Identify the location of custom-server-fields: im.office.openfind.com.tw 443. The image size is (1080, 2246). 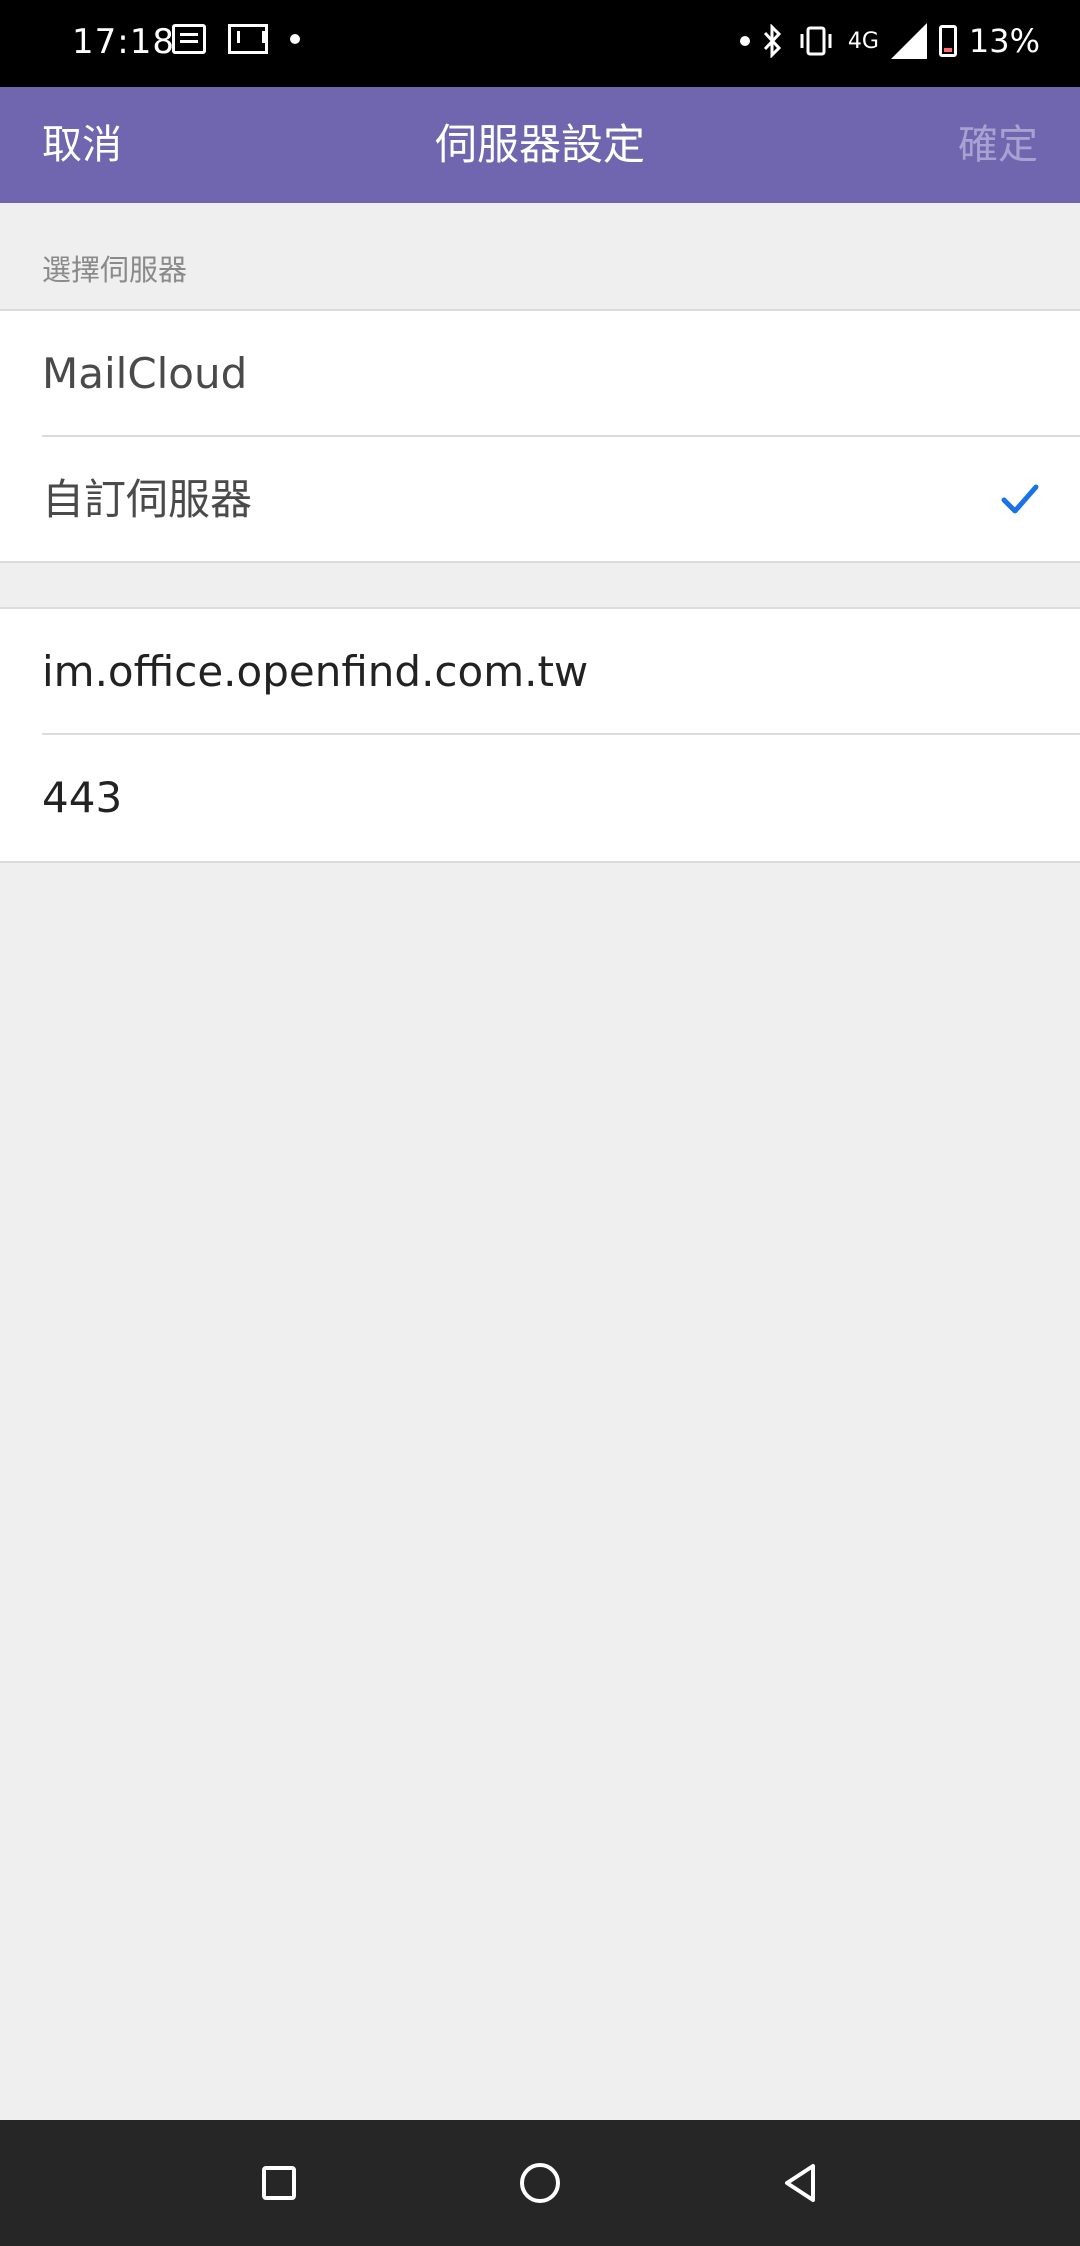
(540, 735).